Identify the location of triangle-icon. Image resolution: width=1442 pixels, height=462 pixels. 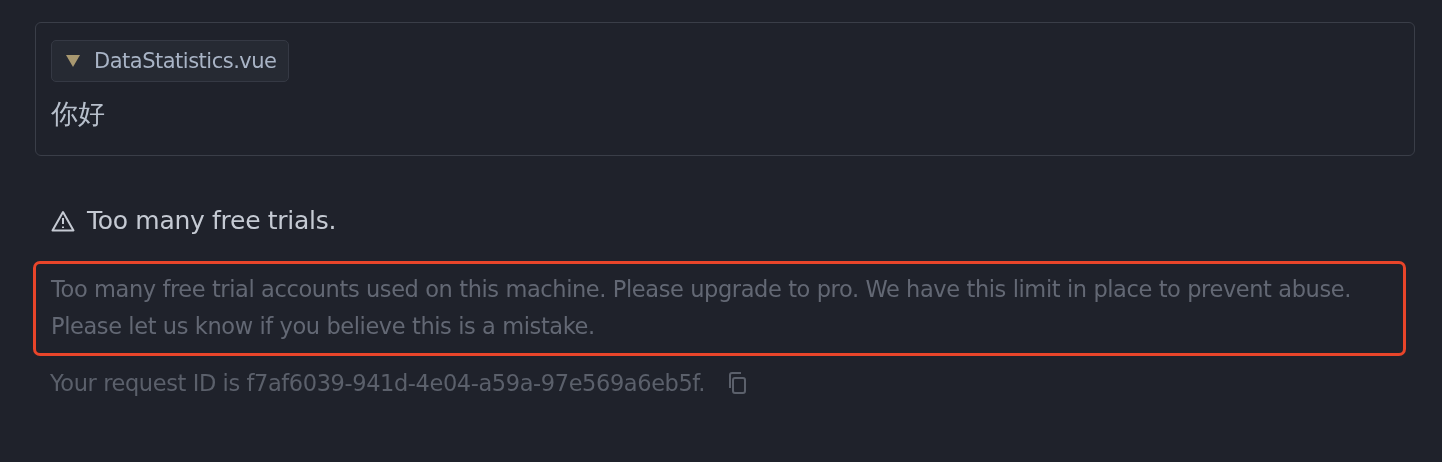
(73, 61).